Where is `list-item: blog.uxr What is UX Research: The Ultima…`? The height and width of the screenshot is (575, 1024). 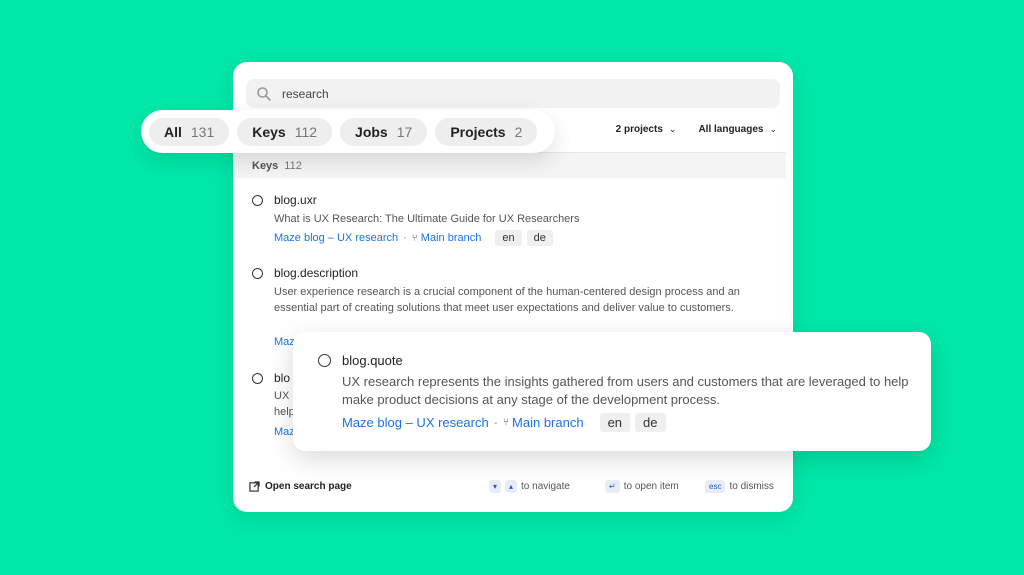 list-item: blog.uxr What is UX Research: The Ultima… is located at coordinates (512, 221).